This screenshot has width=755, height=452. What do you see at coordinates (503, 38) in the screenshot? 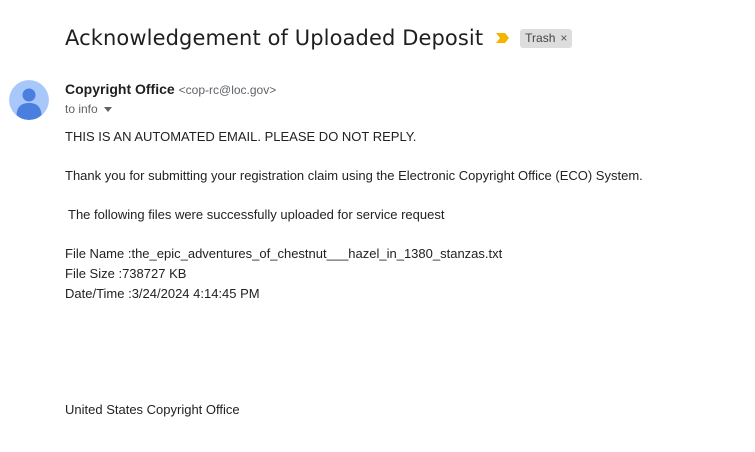
I see `importance-marker-icon` at bounding box center [503, 38].